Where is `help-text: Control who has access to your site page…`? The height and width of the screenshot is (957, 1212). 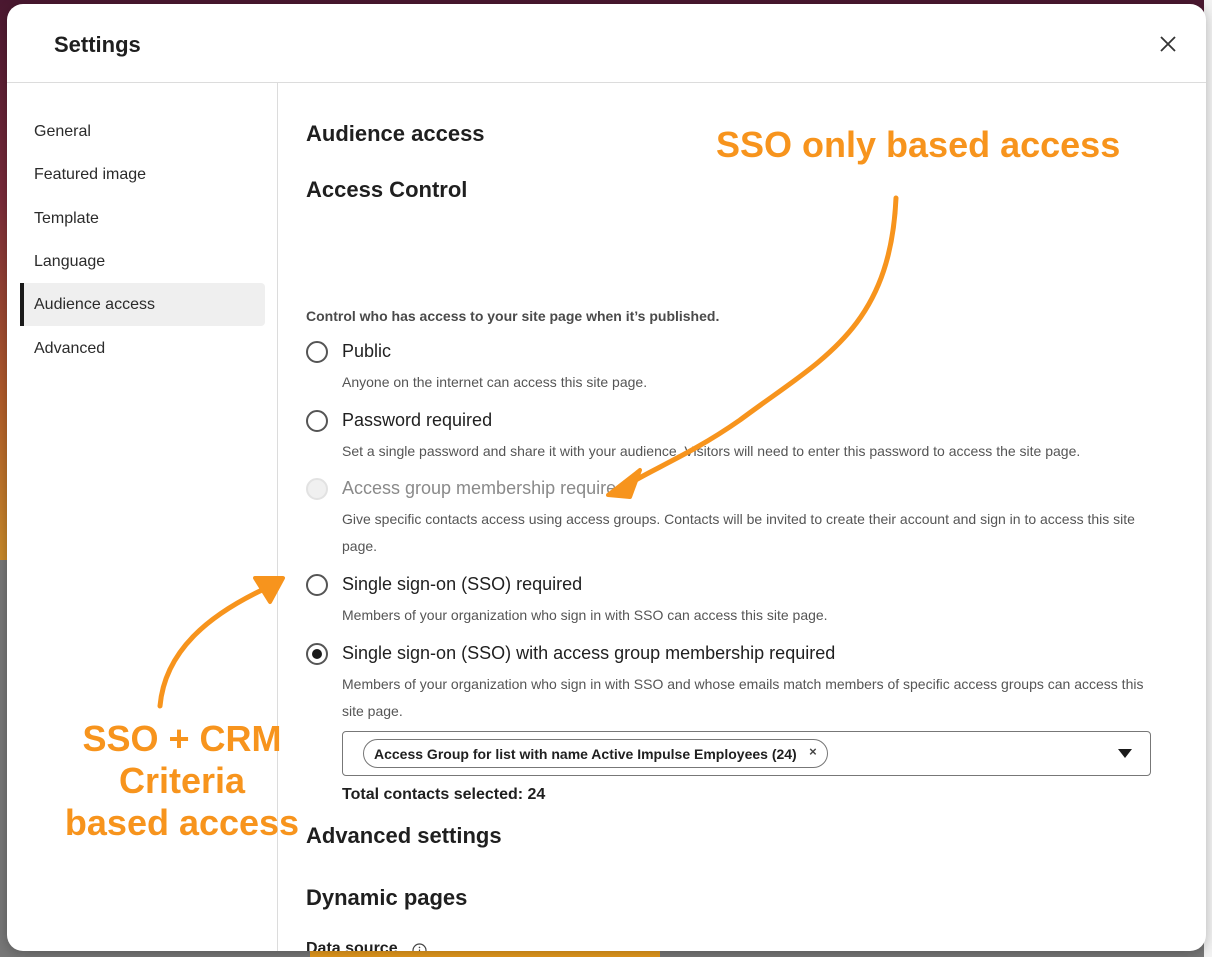
help-text: Control who has access to your site page… is located at coordinates (513, 316).